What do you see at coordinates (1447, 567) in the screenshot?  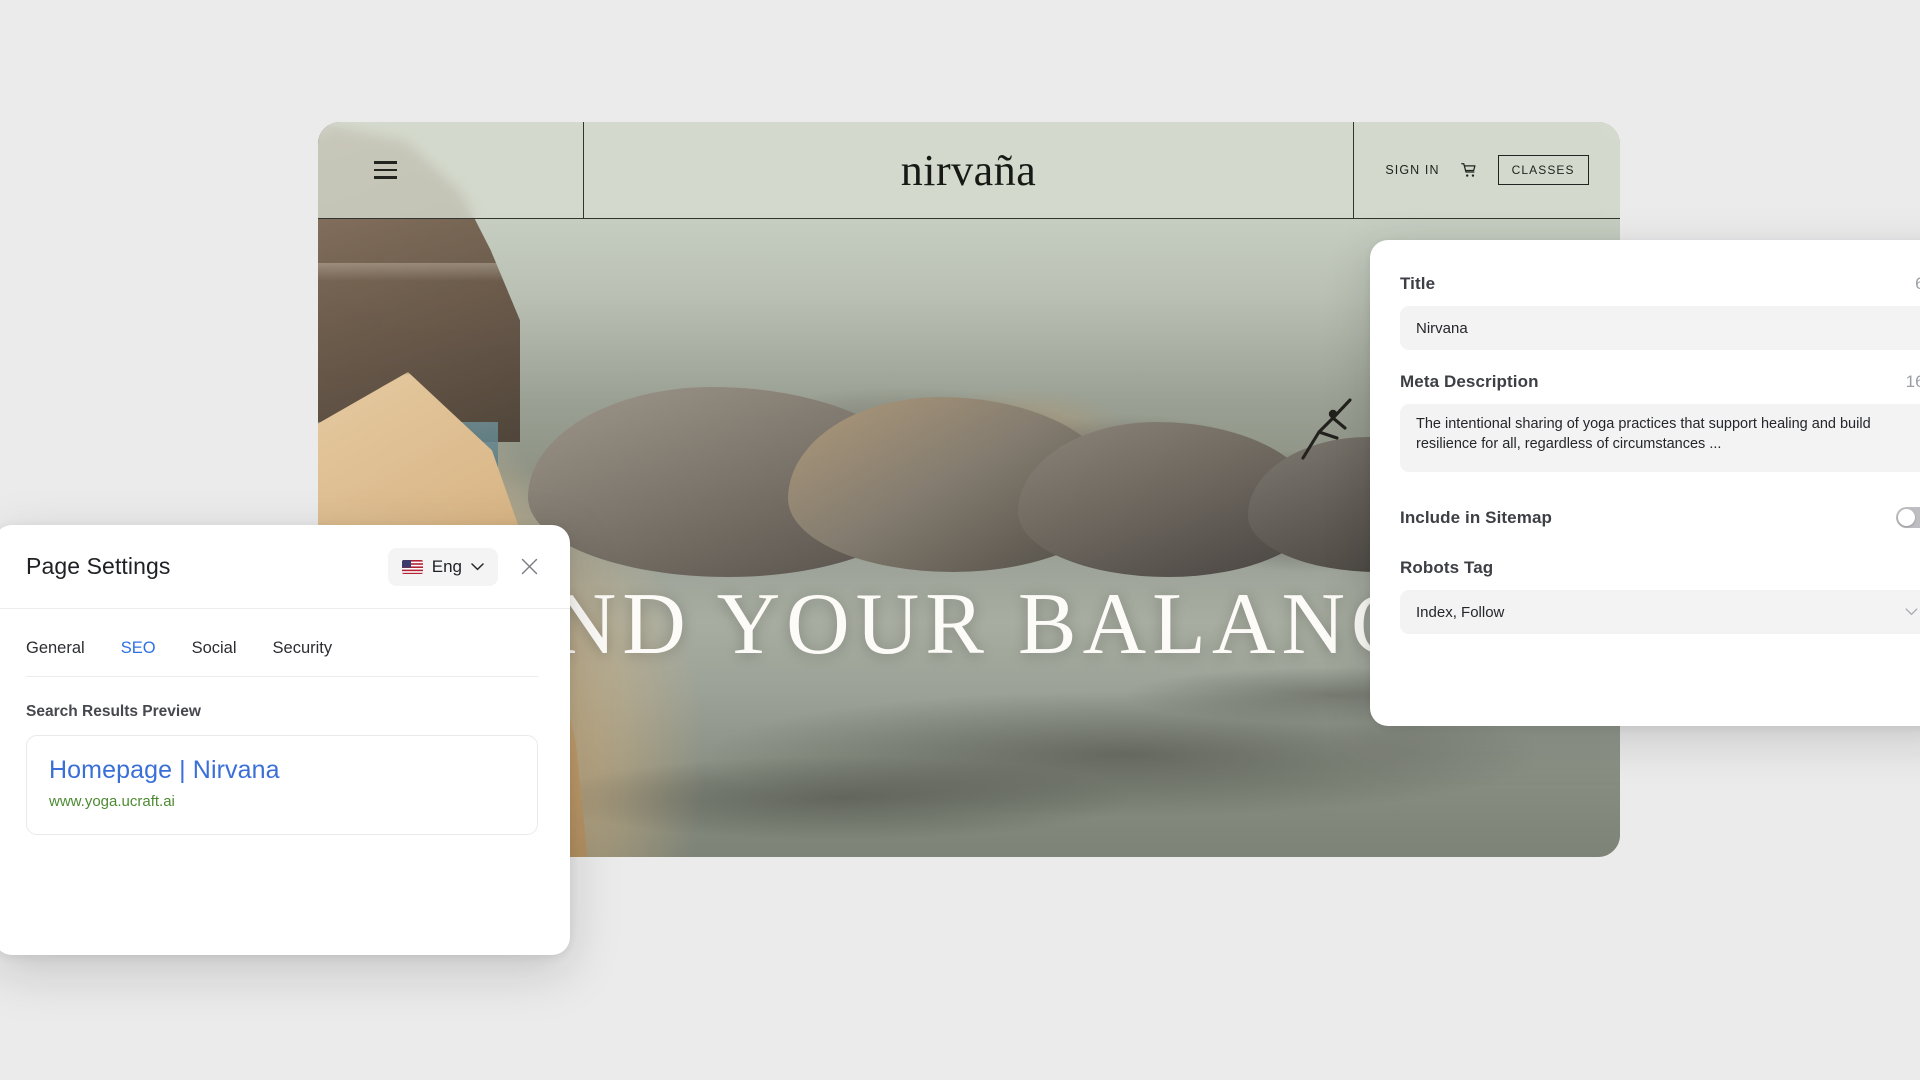 I see `robots-tag-label: Robots Tag` at bounding box center [1447, 567].